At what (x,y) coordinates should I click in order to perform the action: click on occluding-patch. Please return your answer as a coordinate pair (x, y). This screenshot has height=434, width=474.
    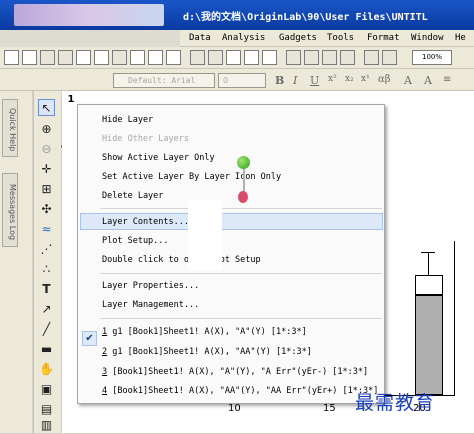
    Looking at the image, I should click on (205, 235).